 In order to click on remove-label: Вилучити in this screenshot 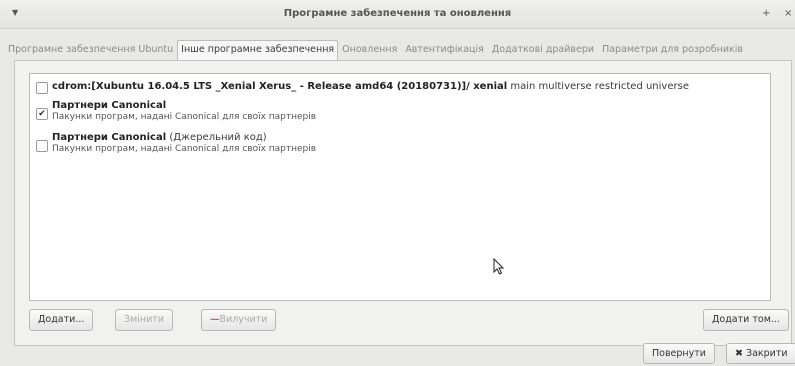, I will do `click(243, 319)`.